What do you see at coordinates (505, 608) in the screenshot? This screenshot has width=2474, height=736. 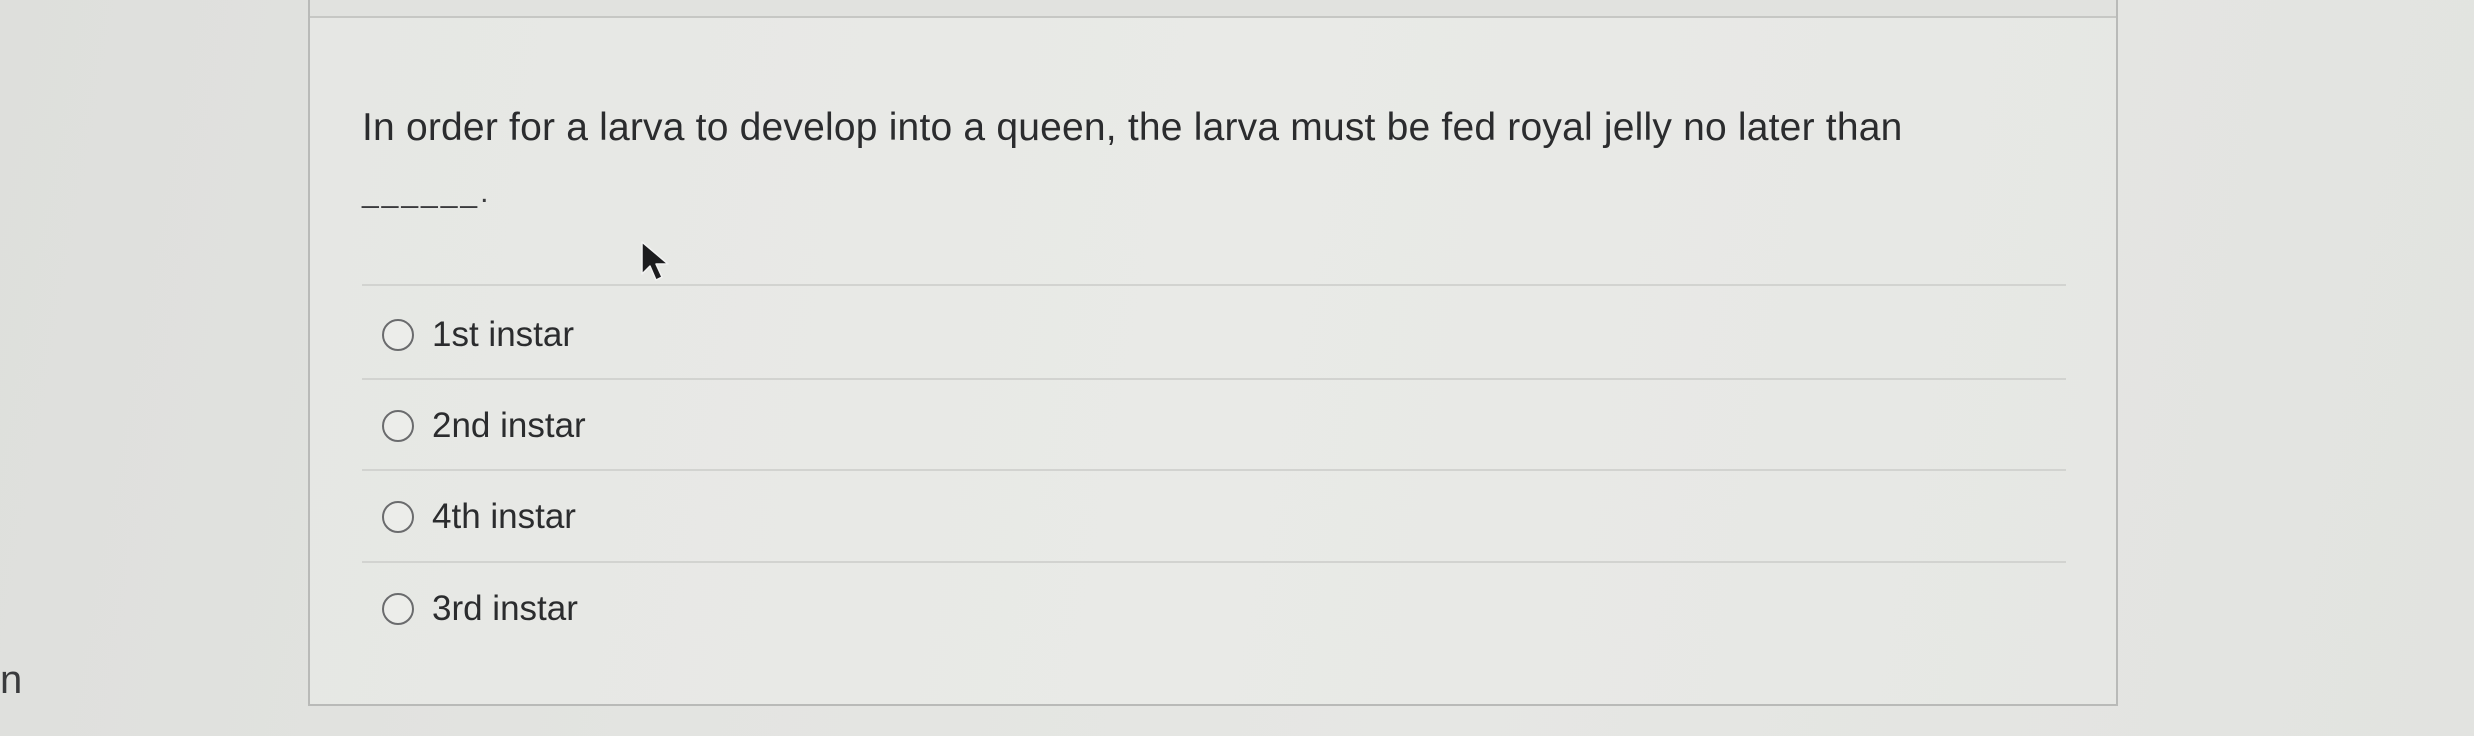 I see `answer-option-label: 3rd instar` at bounding box center [505, 608].